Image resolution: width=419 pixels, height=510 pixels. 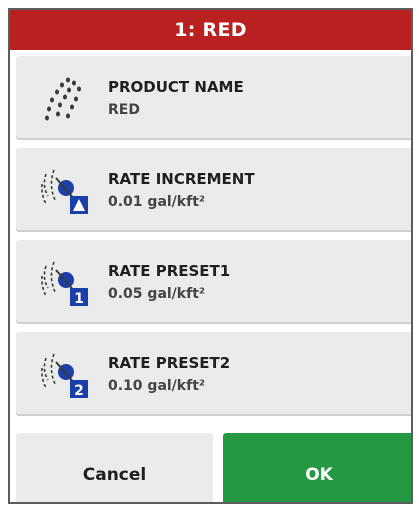 I want to click on spray-droplets-icon, so click(x=63, y=99).